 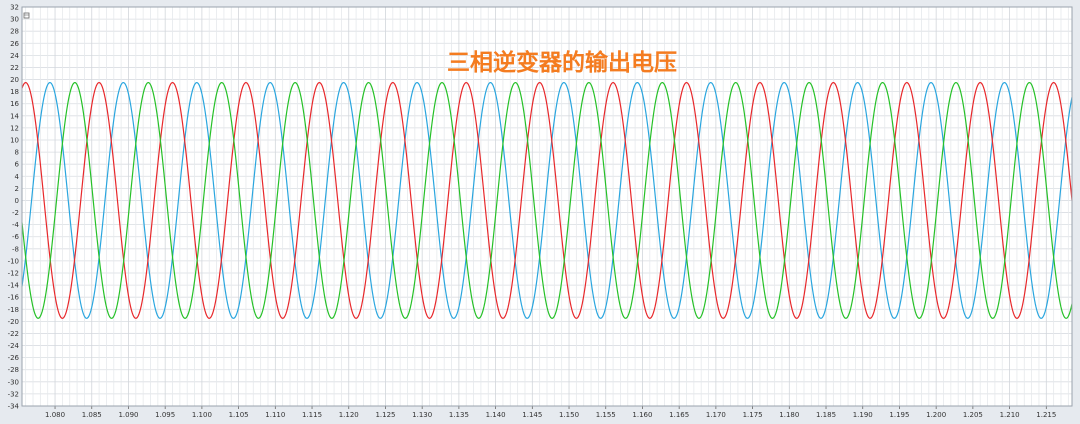 What do you see at coordinates (13, 274) in the screenshot?
I see `y-tick-label: -12` at bounding box center [13, 274].